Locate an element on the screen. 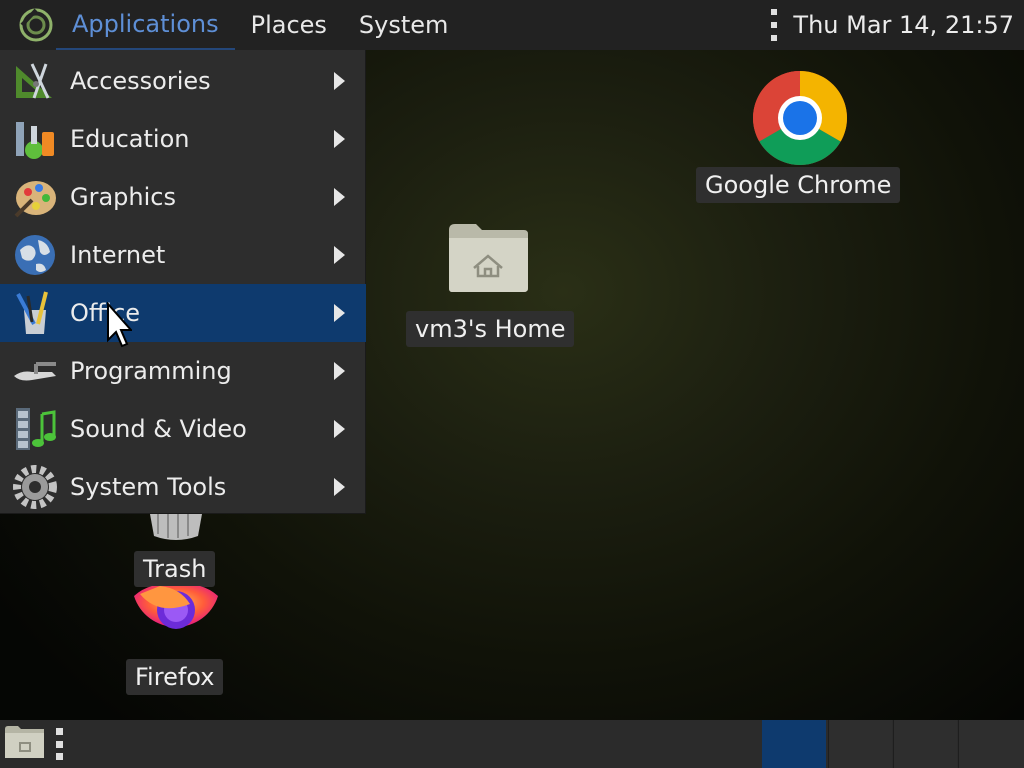 The image size is (1024, 768). education-icon is located at coordinates (35, 140).